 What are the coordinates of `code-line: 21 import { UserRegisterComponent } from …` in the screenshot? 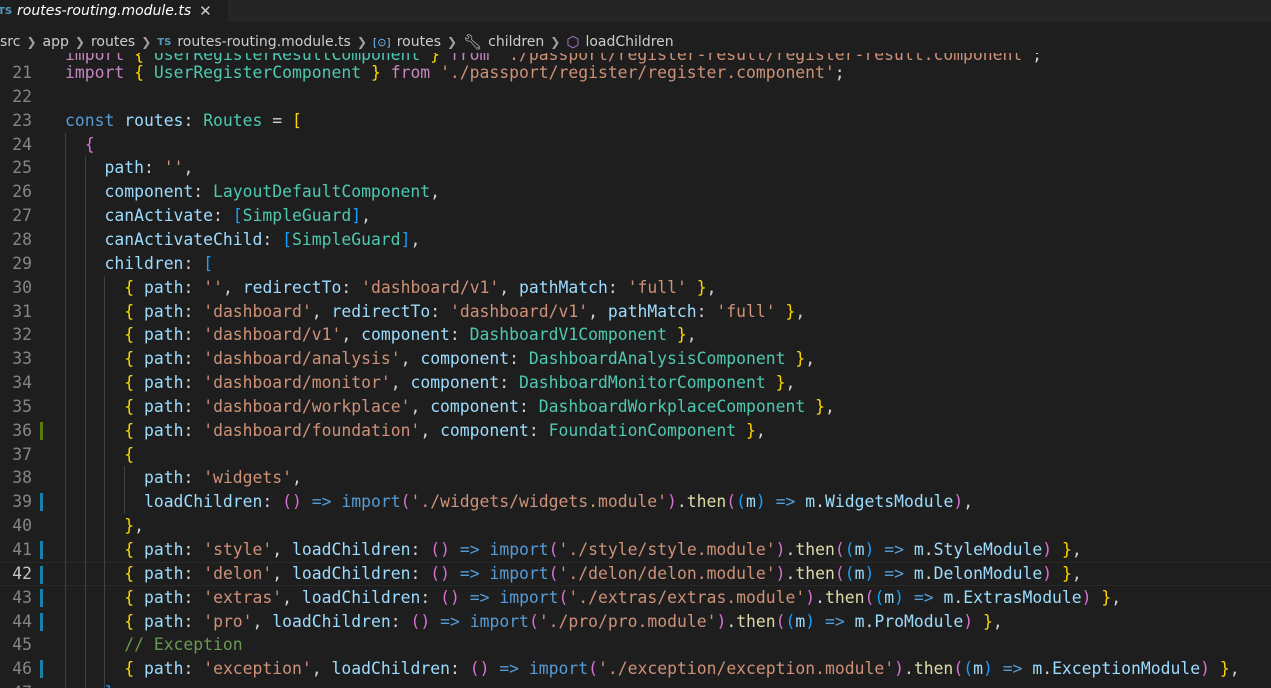 It's located at (635, 73).